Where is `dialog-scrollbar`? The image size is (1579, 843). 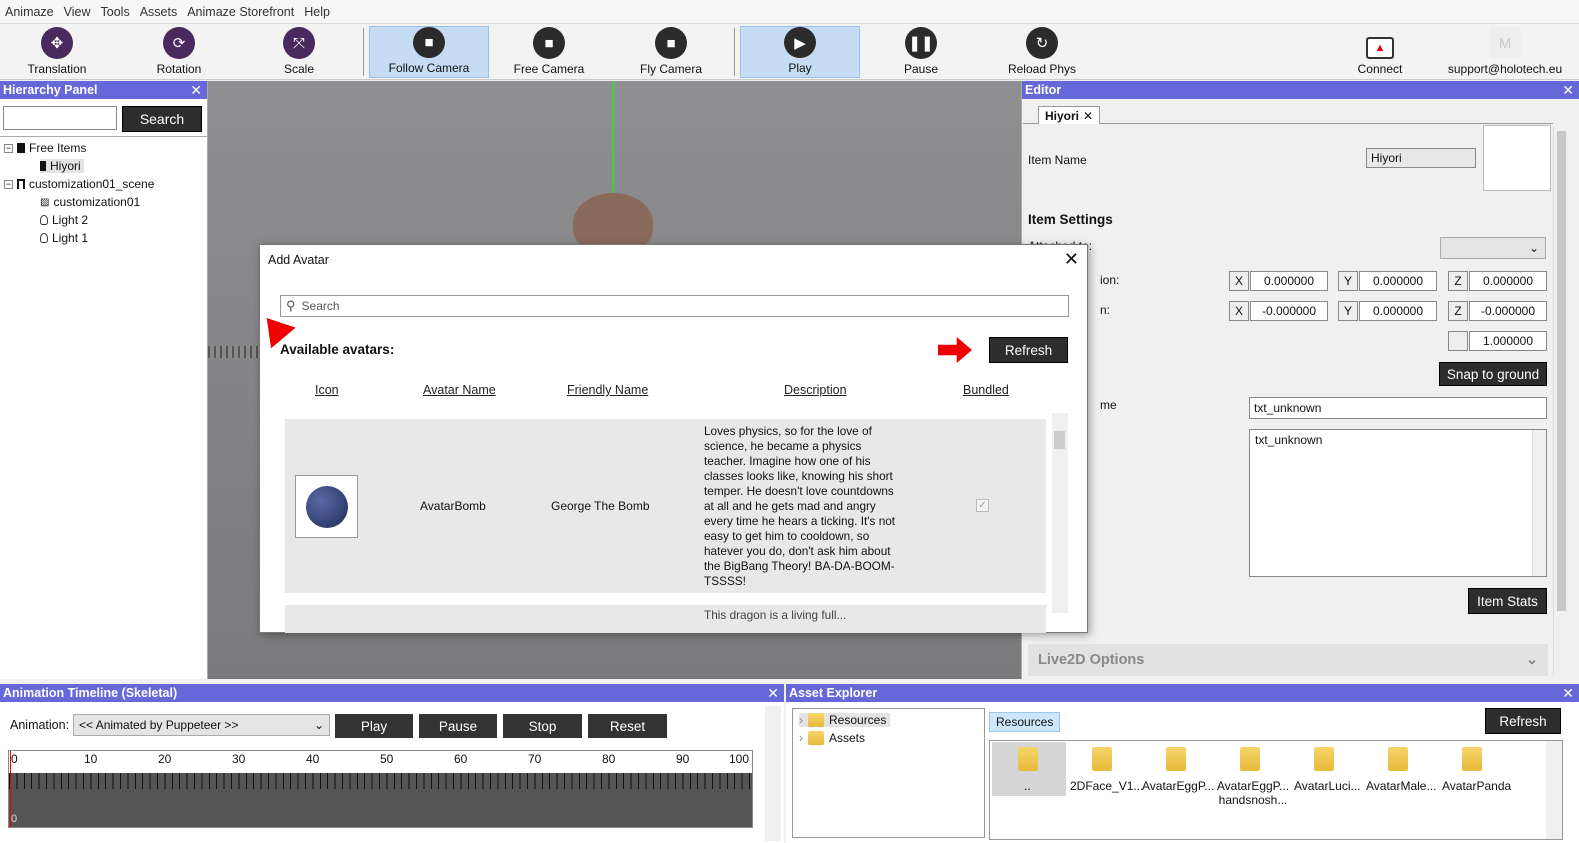
dialog-scrollbar is located at coordinates (1060, 513).